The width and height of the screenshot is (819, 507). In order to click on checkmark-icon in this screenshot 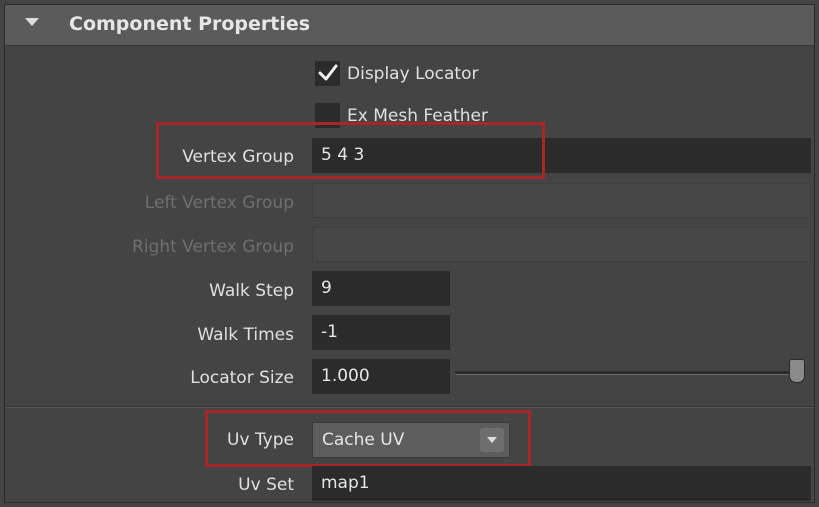, I will do `click(328, 72)`.